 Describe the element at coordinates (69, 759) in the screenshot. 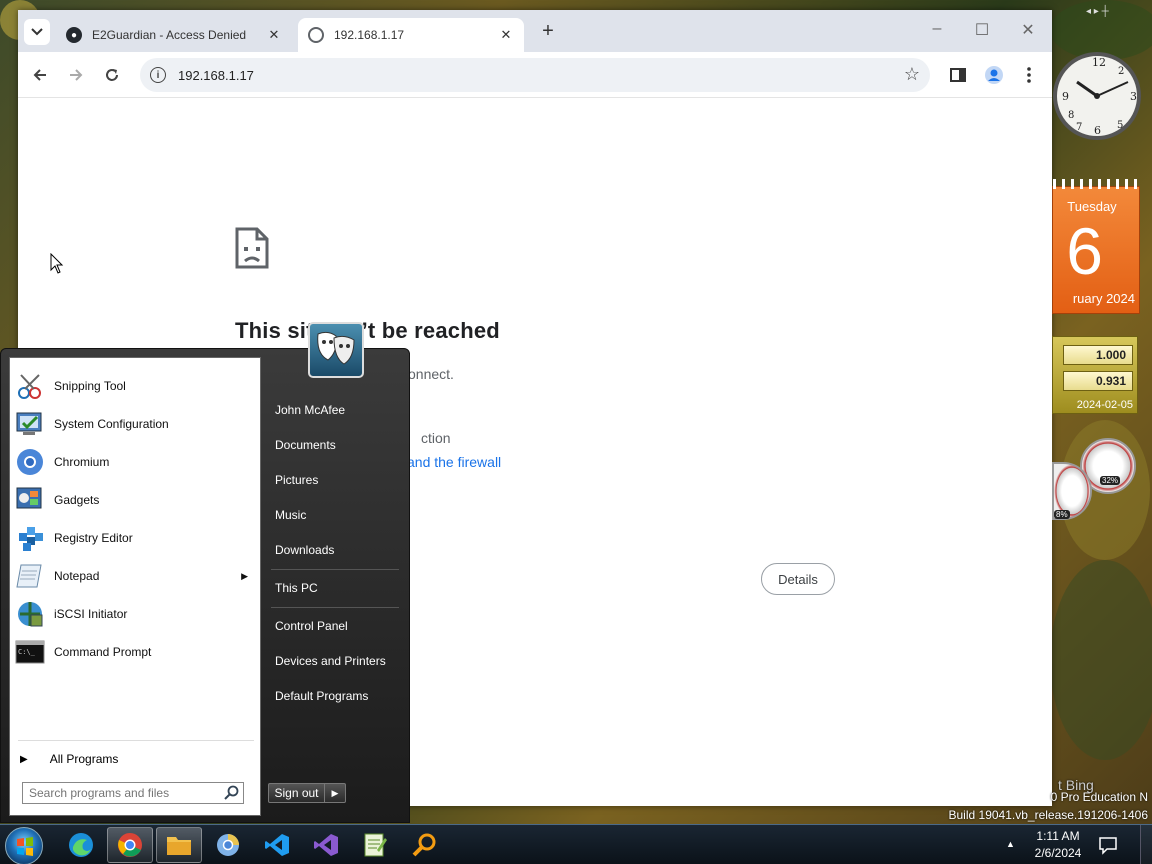

I see `all-programs-button: ▶ All Programs` at that location.